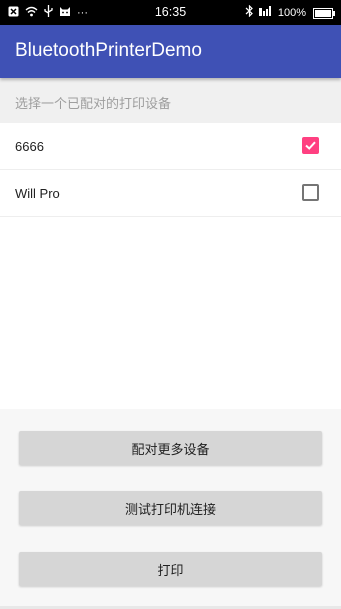 The image size is (341, 609). I want to click on battery-icon, so click(324, 13).